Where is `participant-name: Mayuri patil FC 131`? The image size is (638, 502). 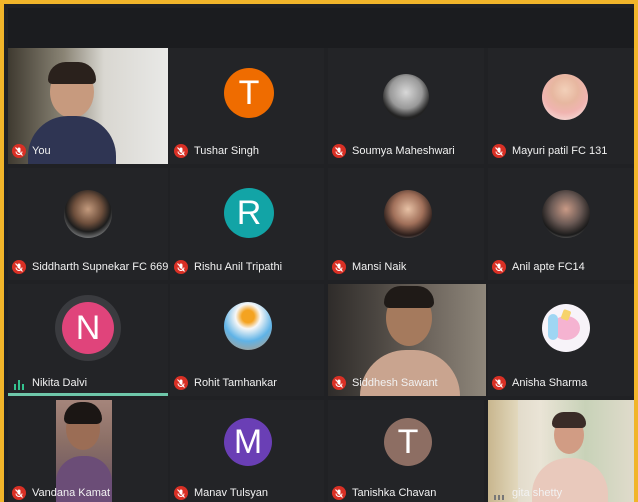 participant-name: Mayuri patil FC 131 is located at coordinates (560, 151).